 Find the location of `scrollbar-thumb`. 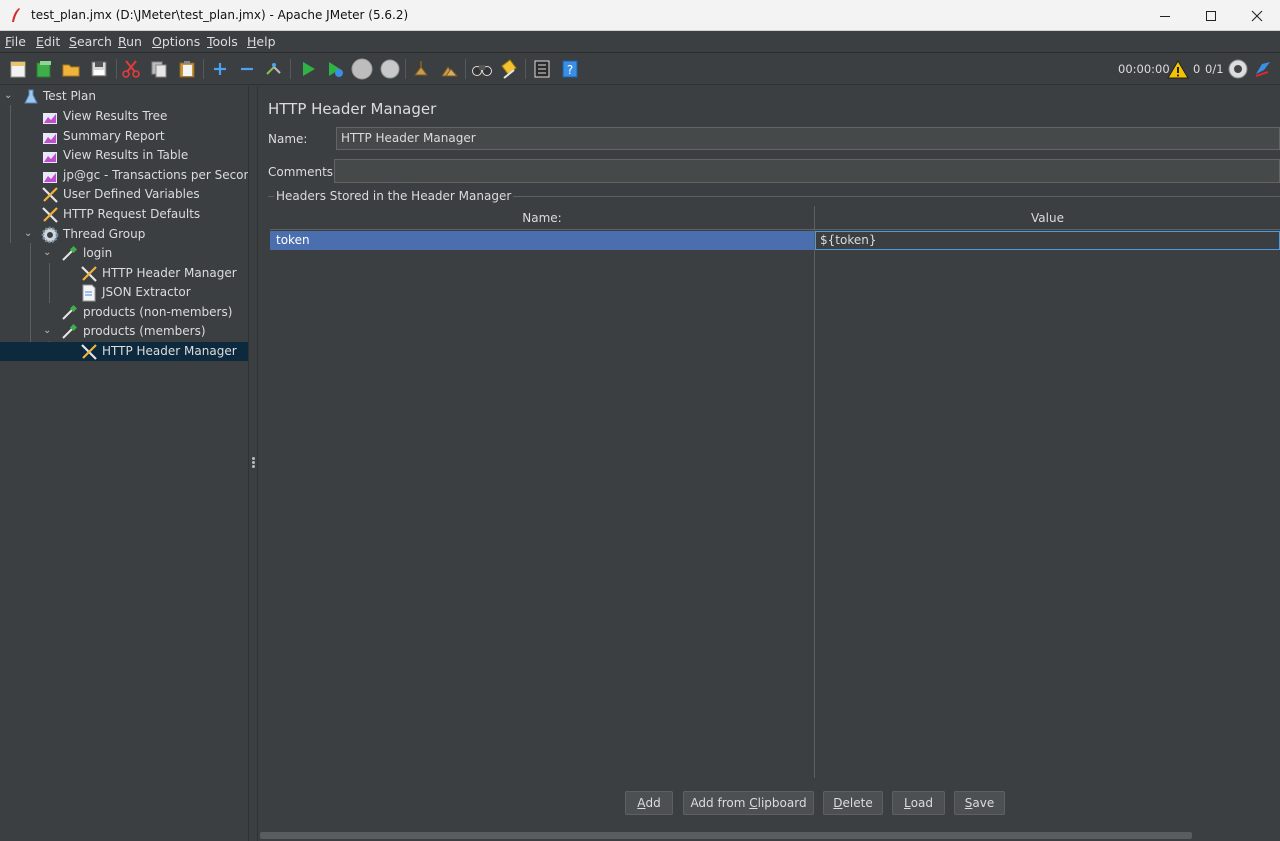

scrollbar-thumb is located at coordinates (726, 835).